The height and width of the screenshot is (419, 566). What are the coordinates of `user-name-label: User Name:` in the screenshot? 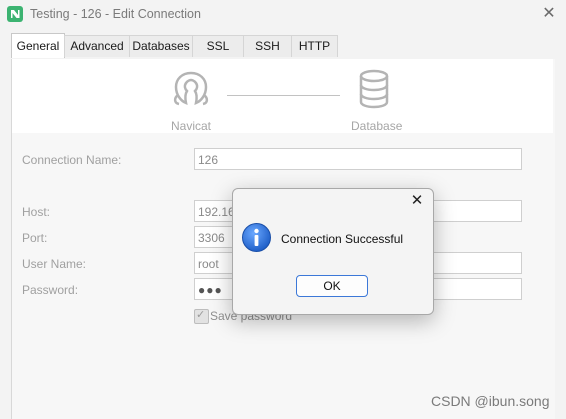 It's located at (54, 264).